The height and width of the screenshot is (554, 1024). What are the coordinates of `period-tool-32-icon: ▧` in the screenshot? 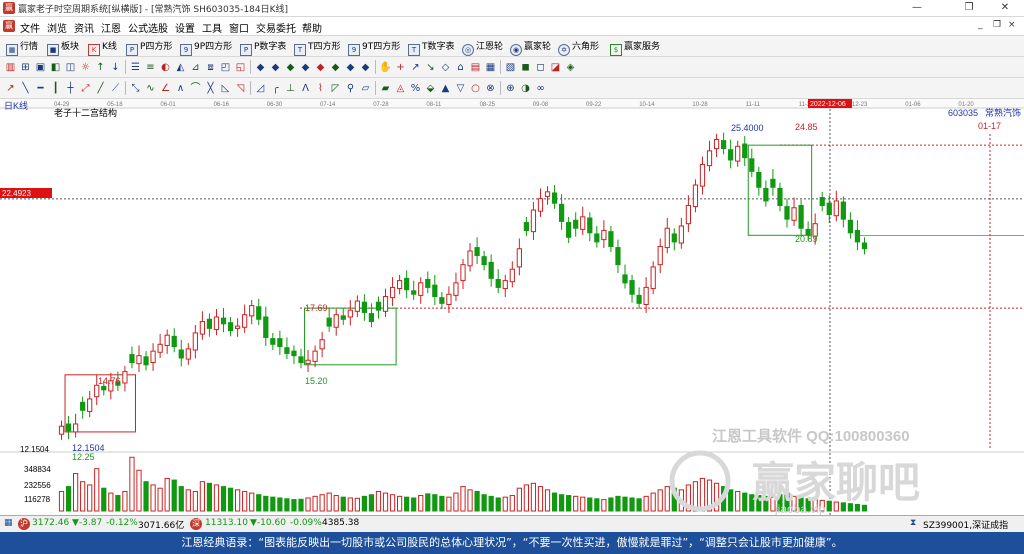 It's located at (510, 67).